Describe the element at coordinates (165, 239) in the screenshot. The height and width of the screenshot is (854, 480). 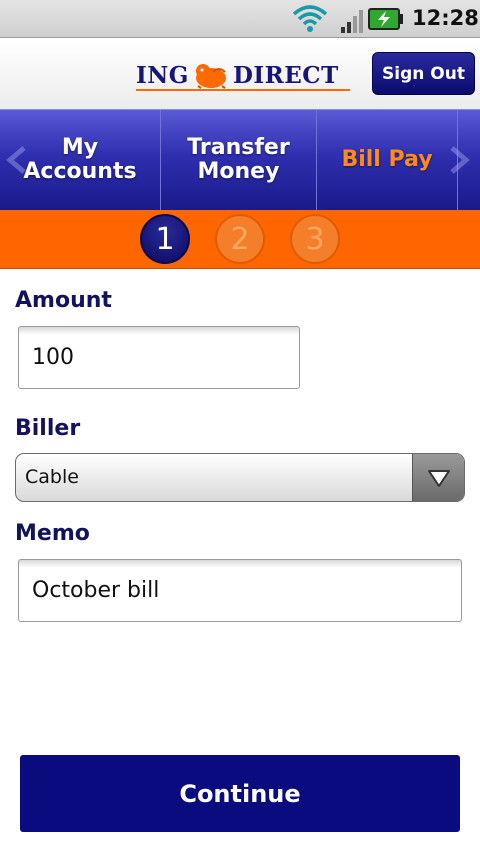
I see `step-1-active: 1` at that location.